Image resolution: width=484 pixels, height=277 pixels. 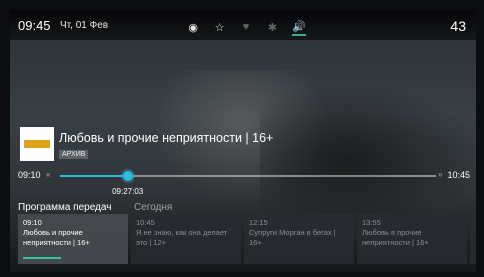 What do you see at coordinates (145, 222) in the screenshot?
I see `guide-card-time: 10:45` at bounding box center [145, 222].